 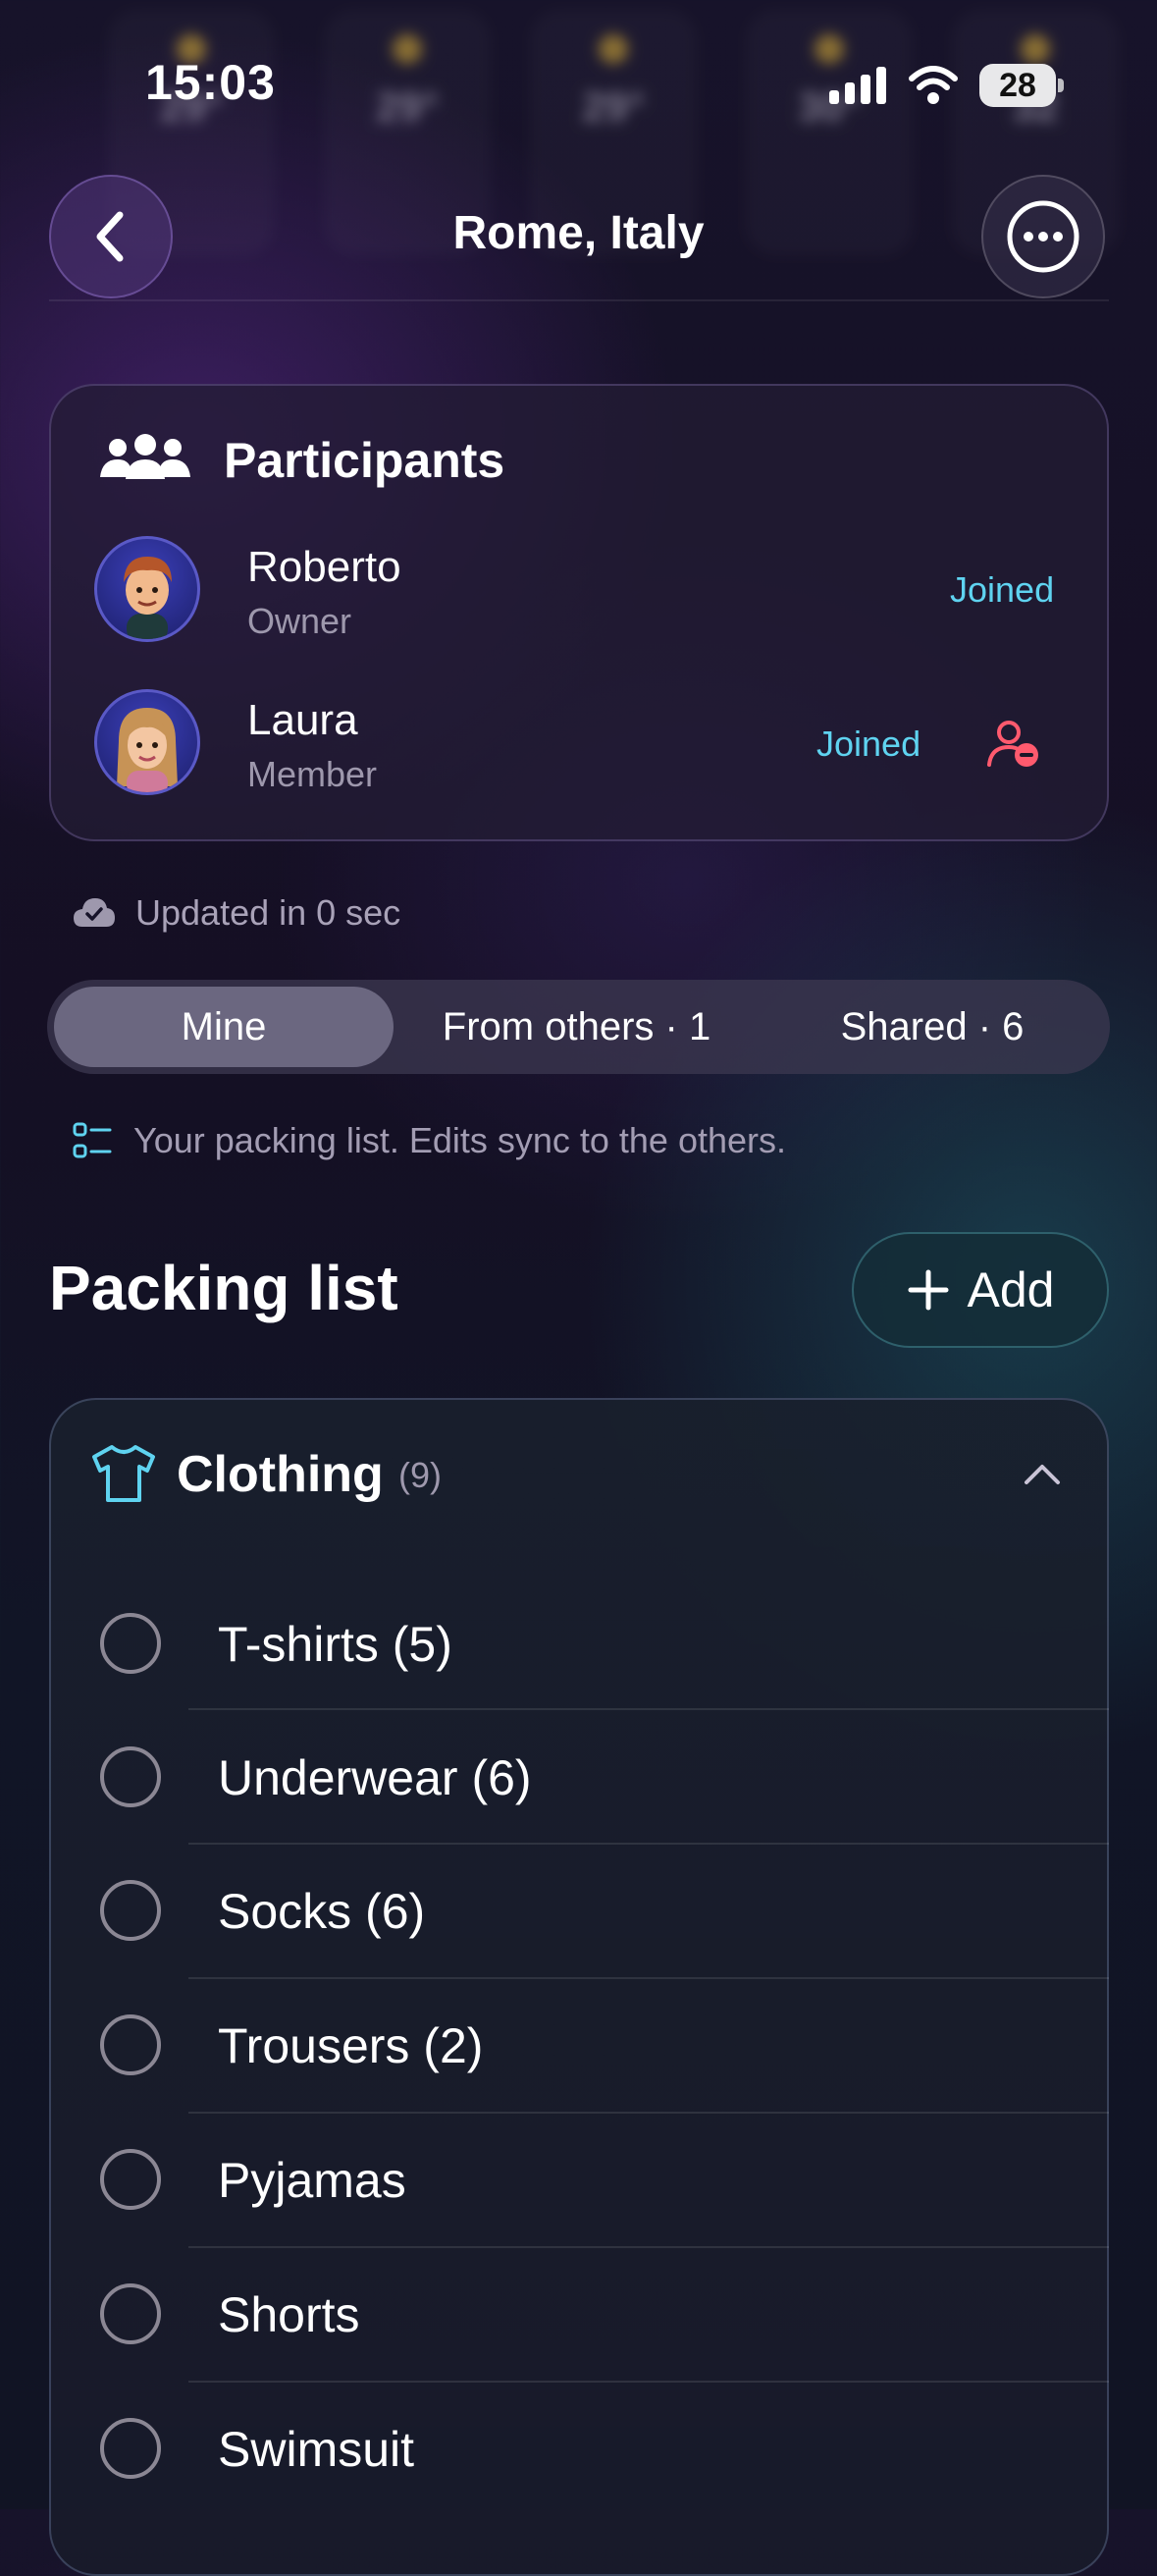 I want to click on header-divider, so click(x=579, y=300).